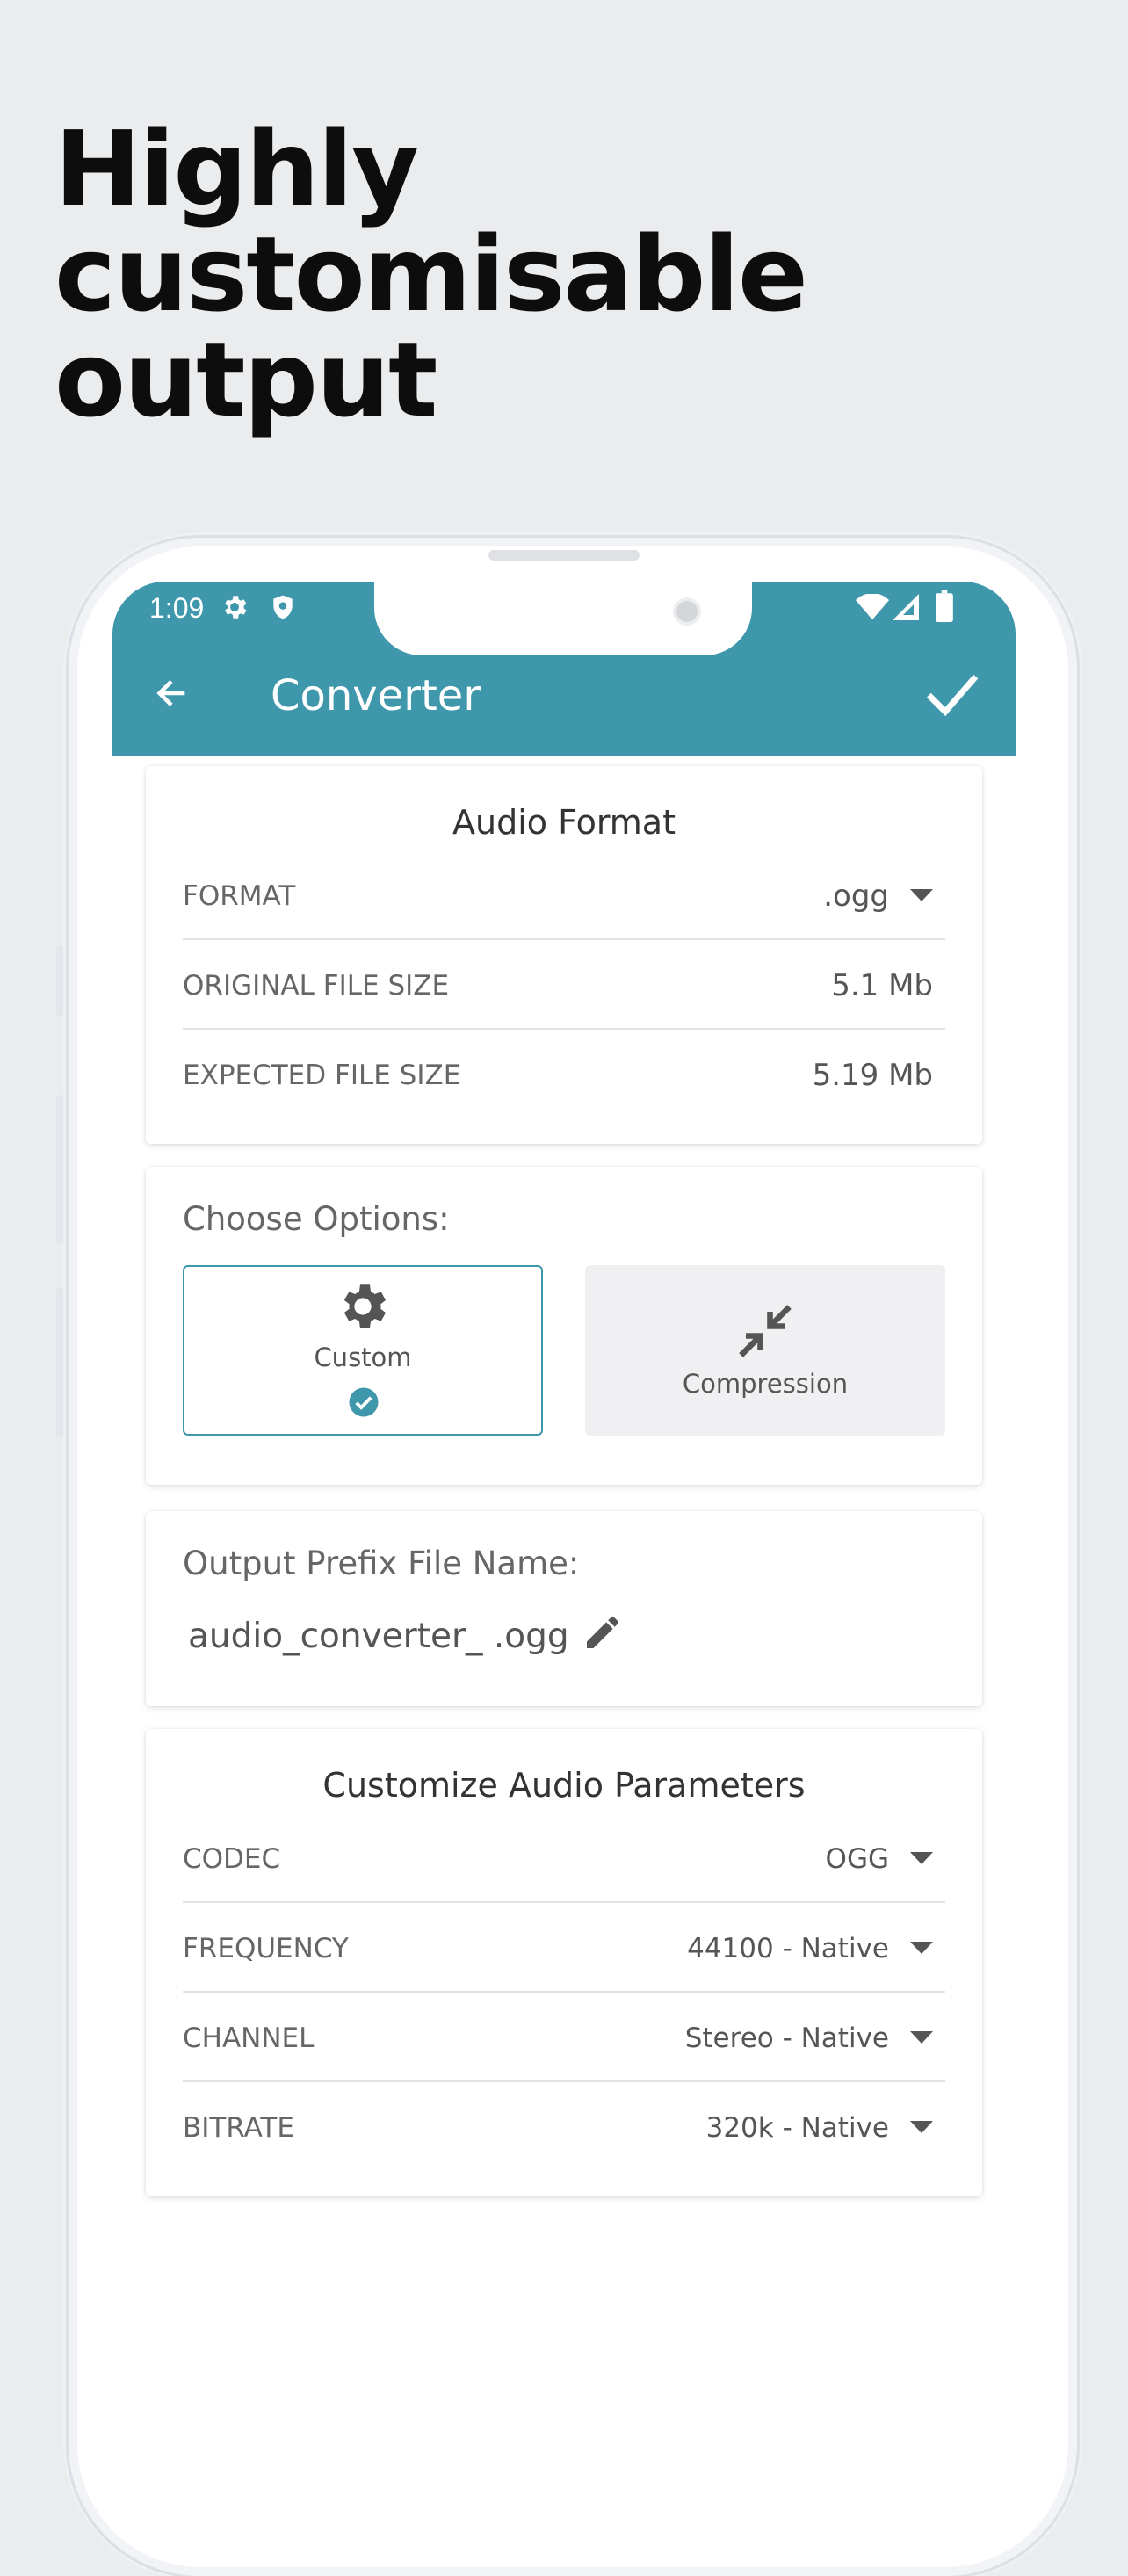 This screenshot has height=2576, width=1128. I want to click on output-prefix-value: audio_converter_ .ogg, so click(378, 1636).